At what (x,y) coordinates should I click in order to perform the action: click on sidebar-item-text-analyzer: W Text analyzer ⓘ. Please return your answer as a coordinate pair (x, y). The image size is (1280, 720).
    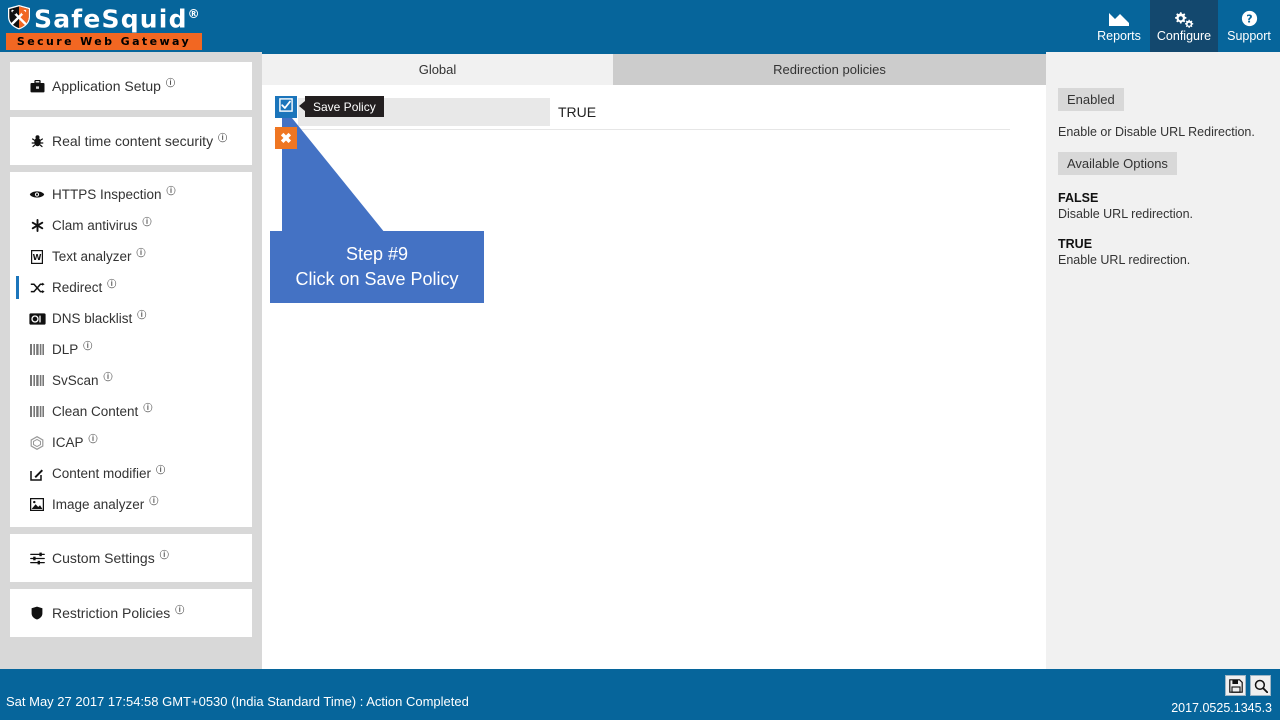
    Looking at the image, I should click on (131, 256).